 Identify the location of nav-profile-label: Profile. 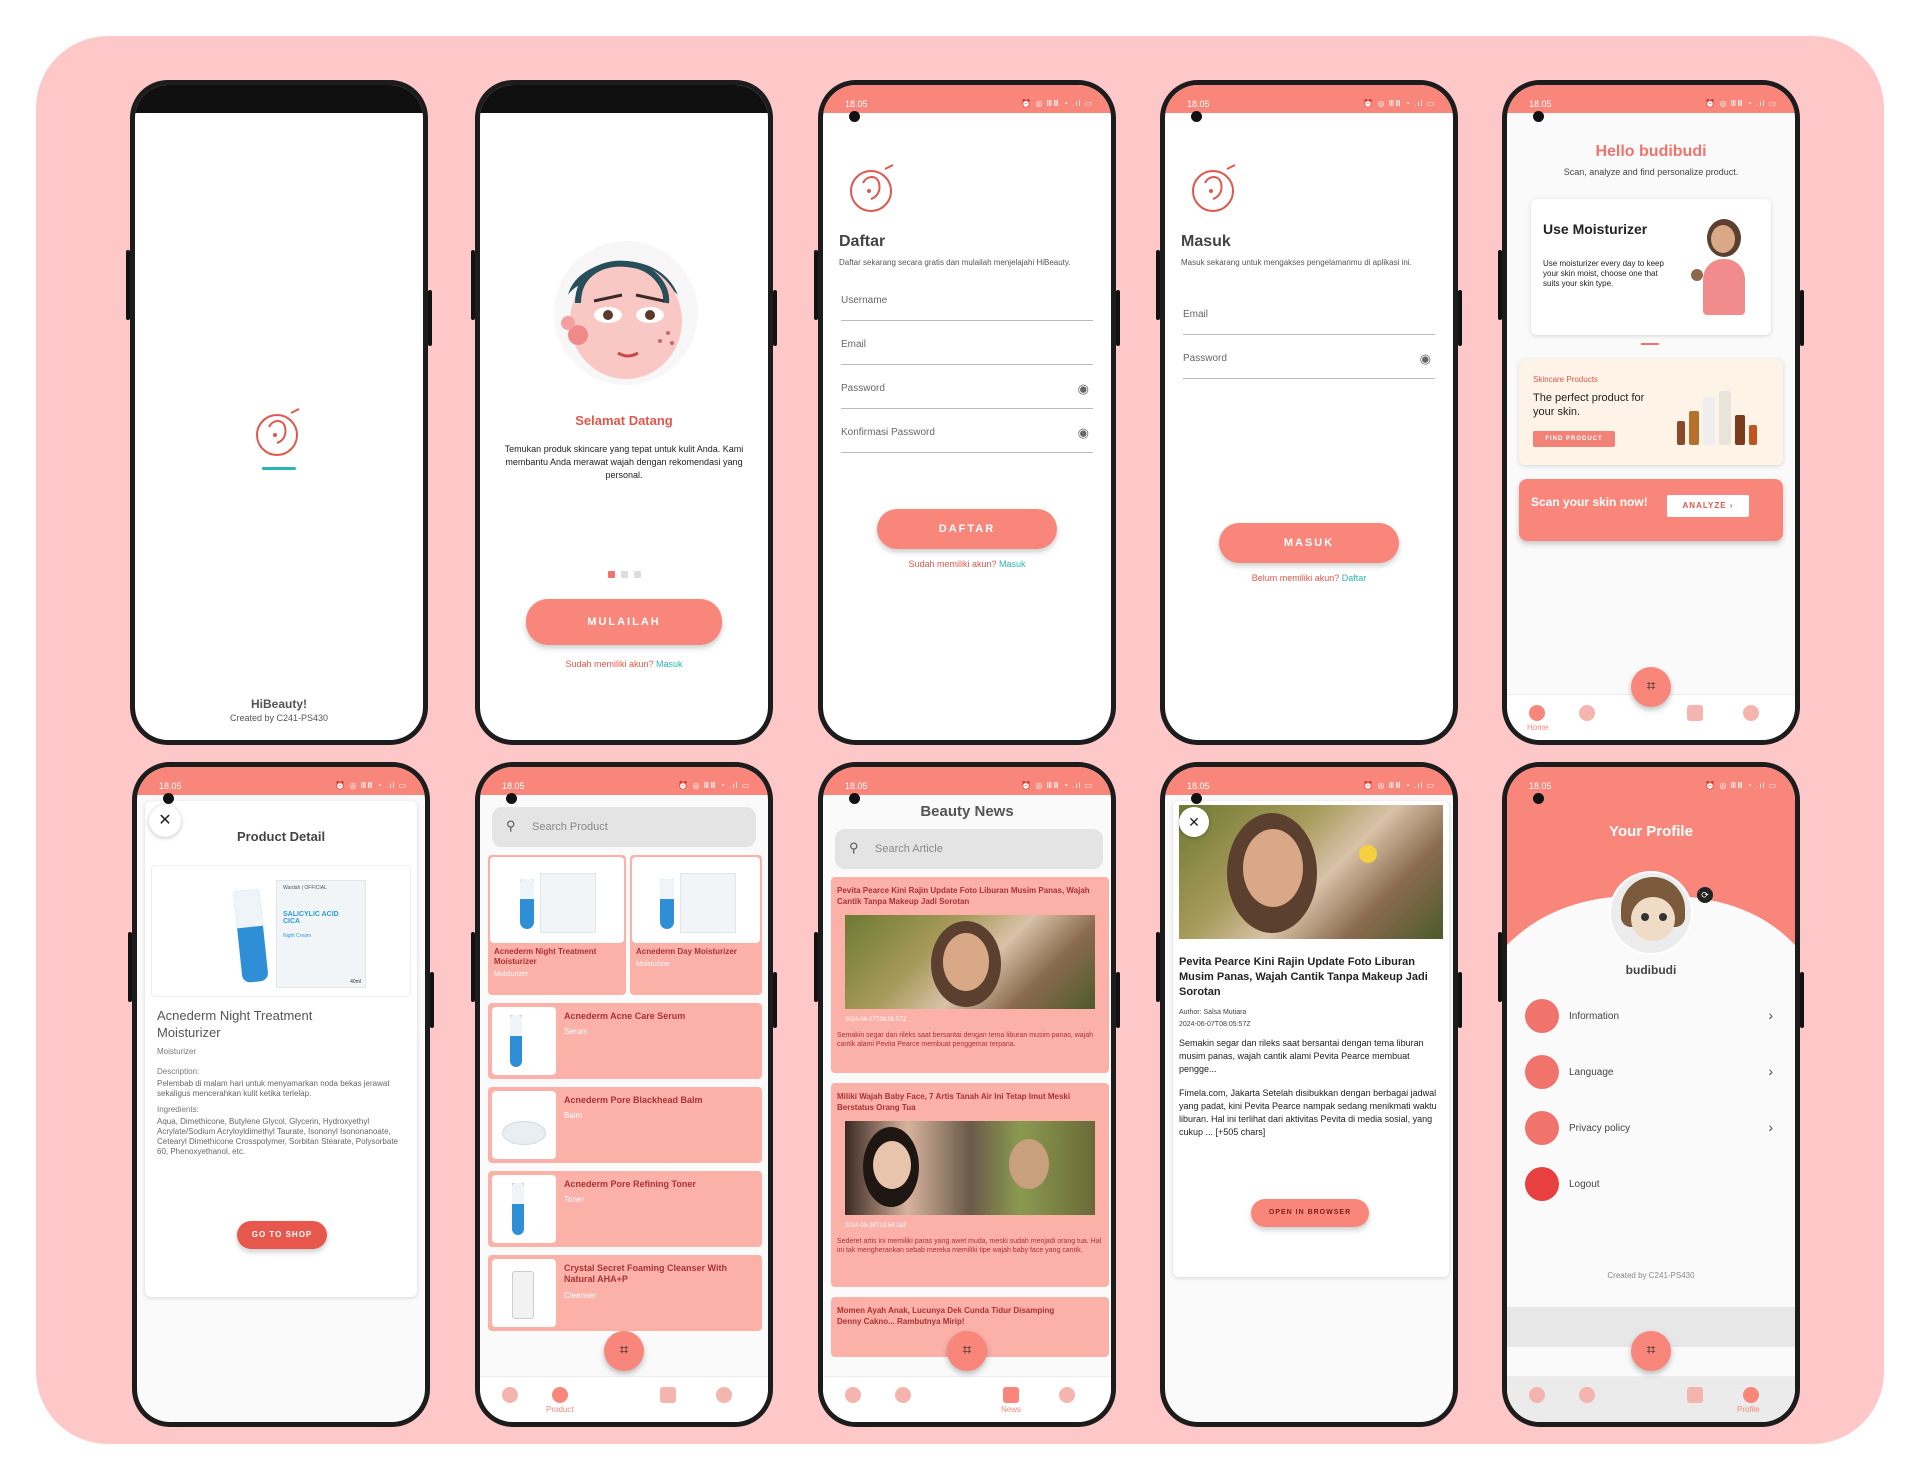
(1748, 1409).